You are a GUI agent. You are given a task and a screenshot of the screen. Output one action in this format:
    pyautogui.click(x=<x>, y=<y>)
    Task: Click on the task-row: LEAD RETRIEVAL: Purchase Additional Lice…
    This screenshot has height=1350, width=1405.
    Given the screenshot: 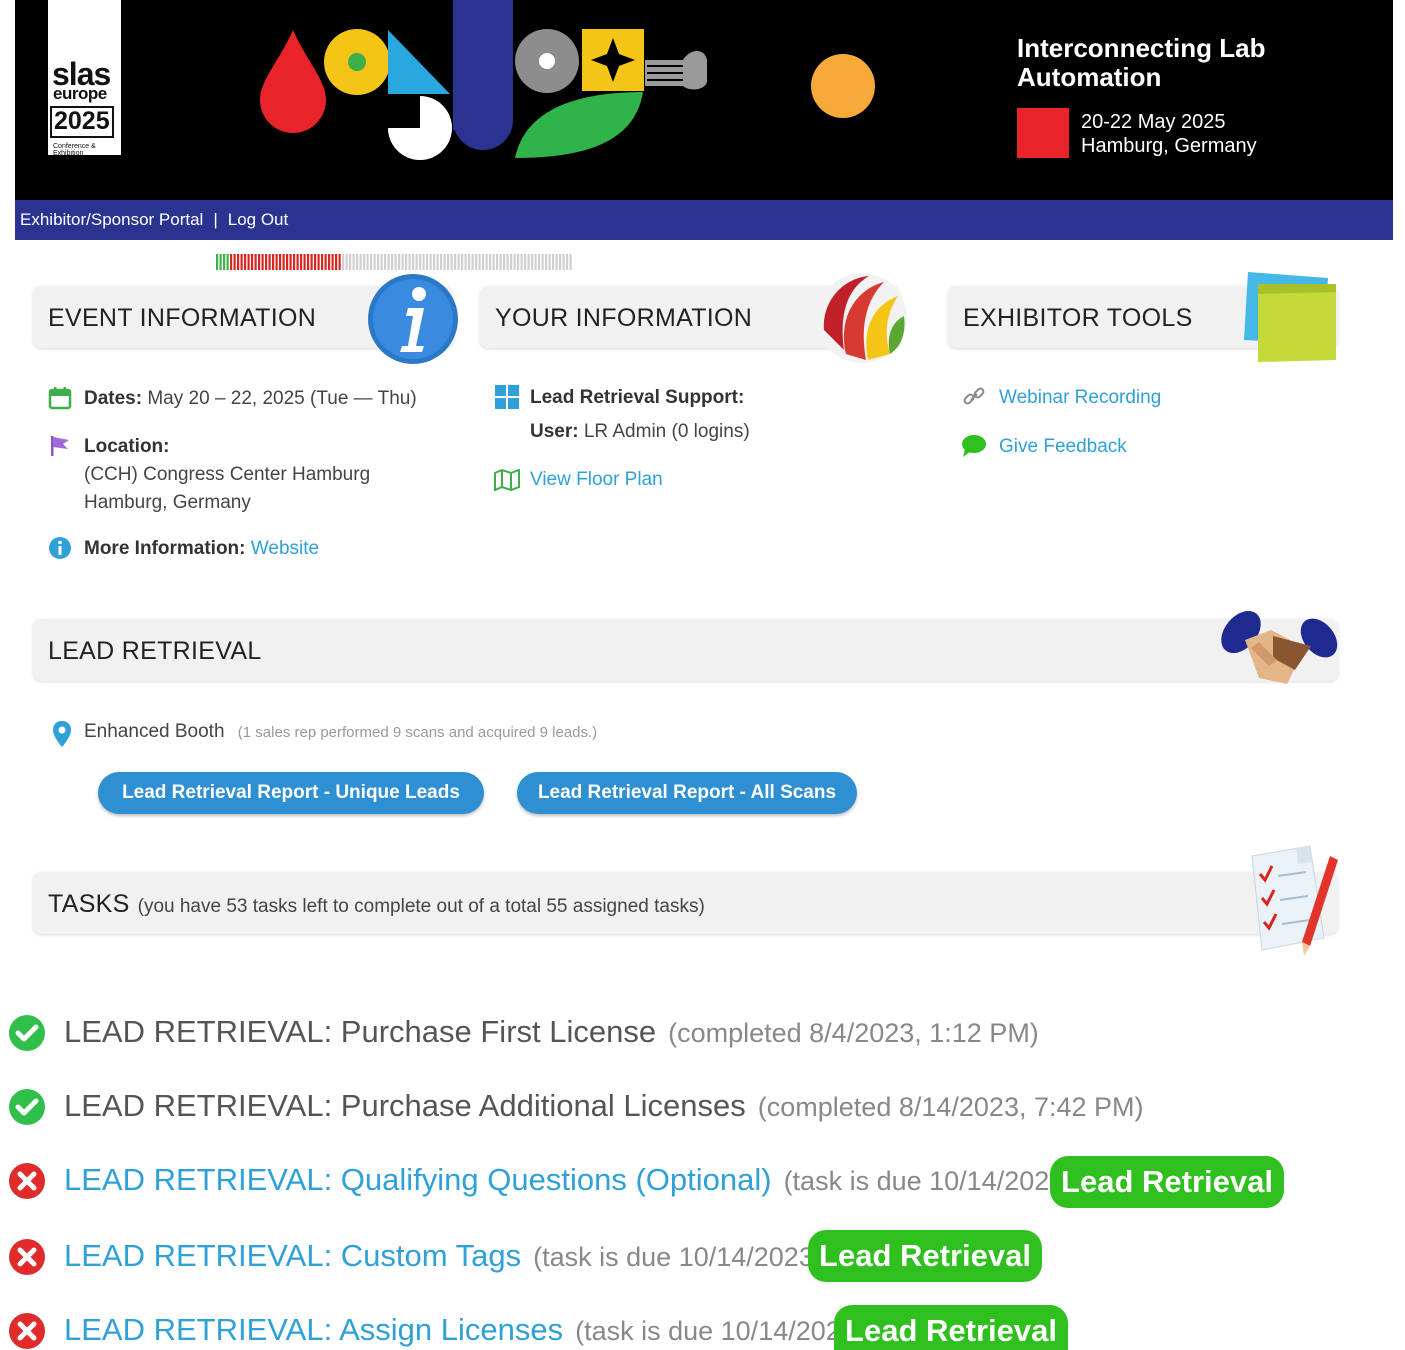 What is the action you would take?
    pyautogui.click(x=576, y=1106)
    